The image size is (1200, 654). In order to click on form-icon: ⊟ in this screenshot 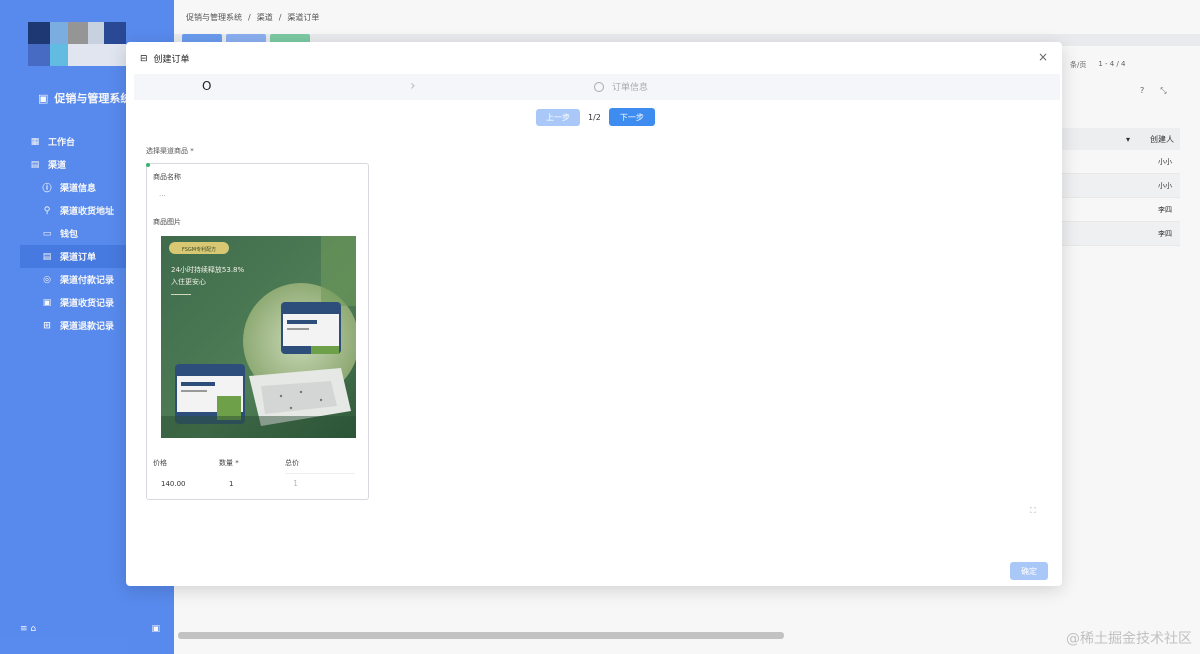, I will do `click(144, 58)`.